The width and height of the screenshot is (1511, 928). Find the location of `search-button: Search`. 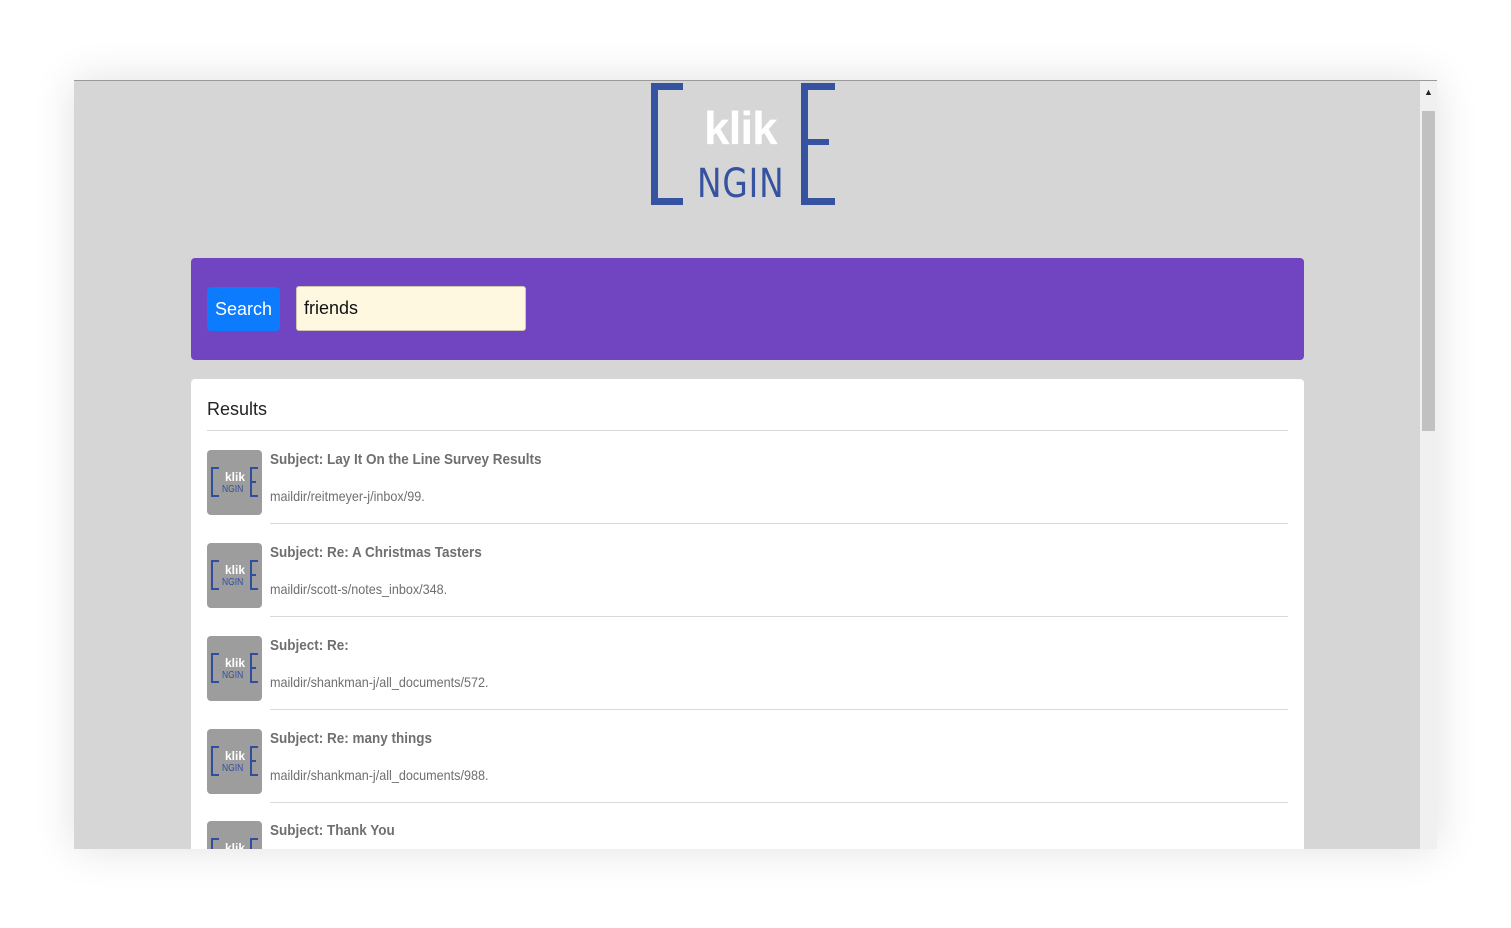

search-button: Search is located at coordinates (243, 309).